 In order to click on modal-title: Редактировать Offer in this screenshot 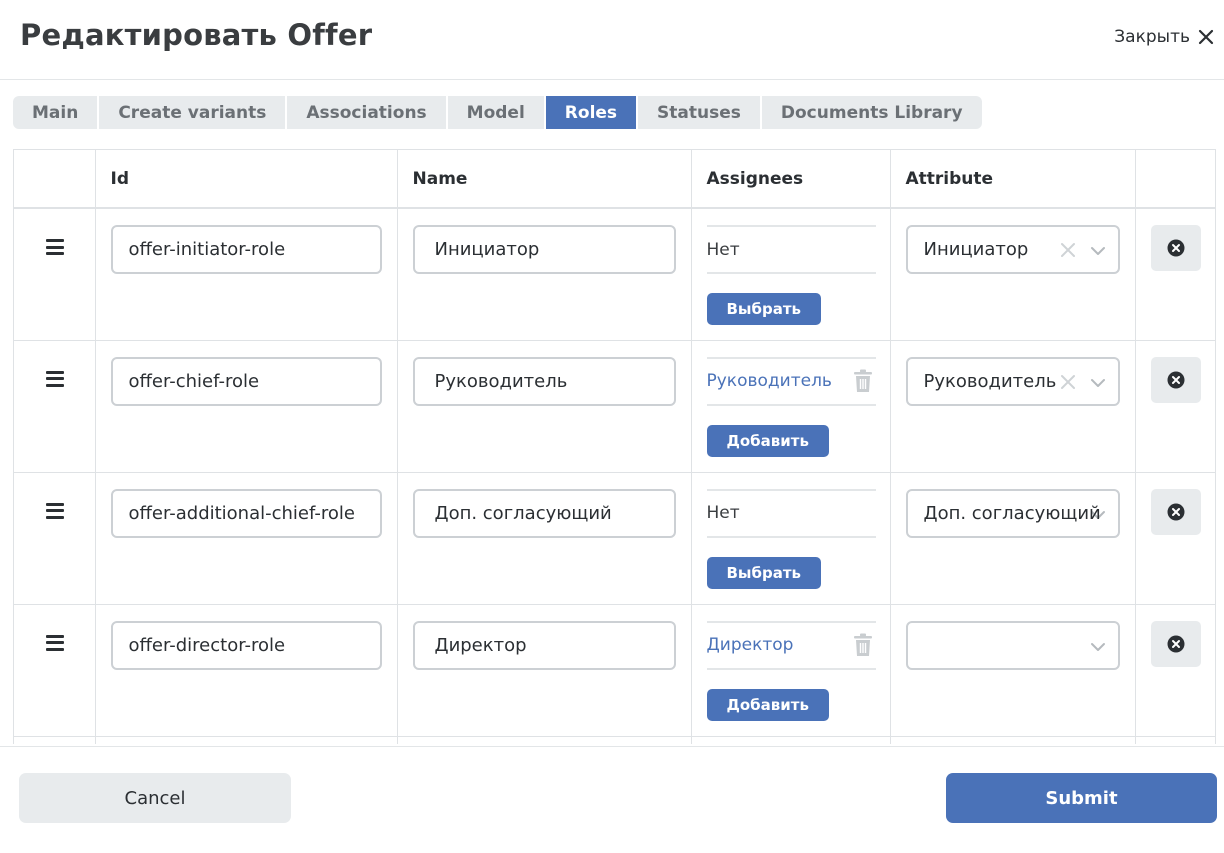, I will do `click(196, 35)`.